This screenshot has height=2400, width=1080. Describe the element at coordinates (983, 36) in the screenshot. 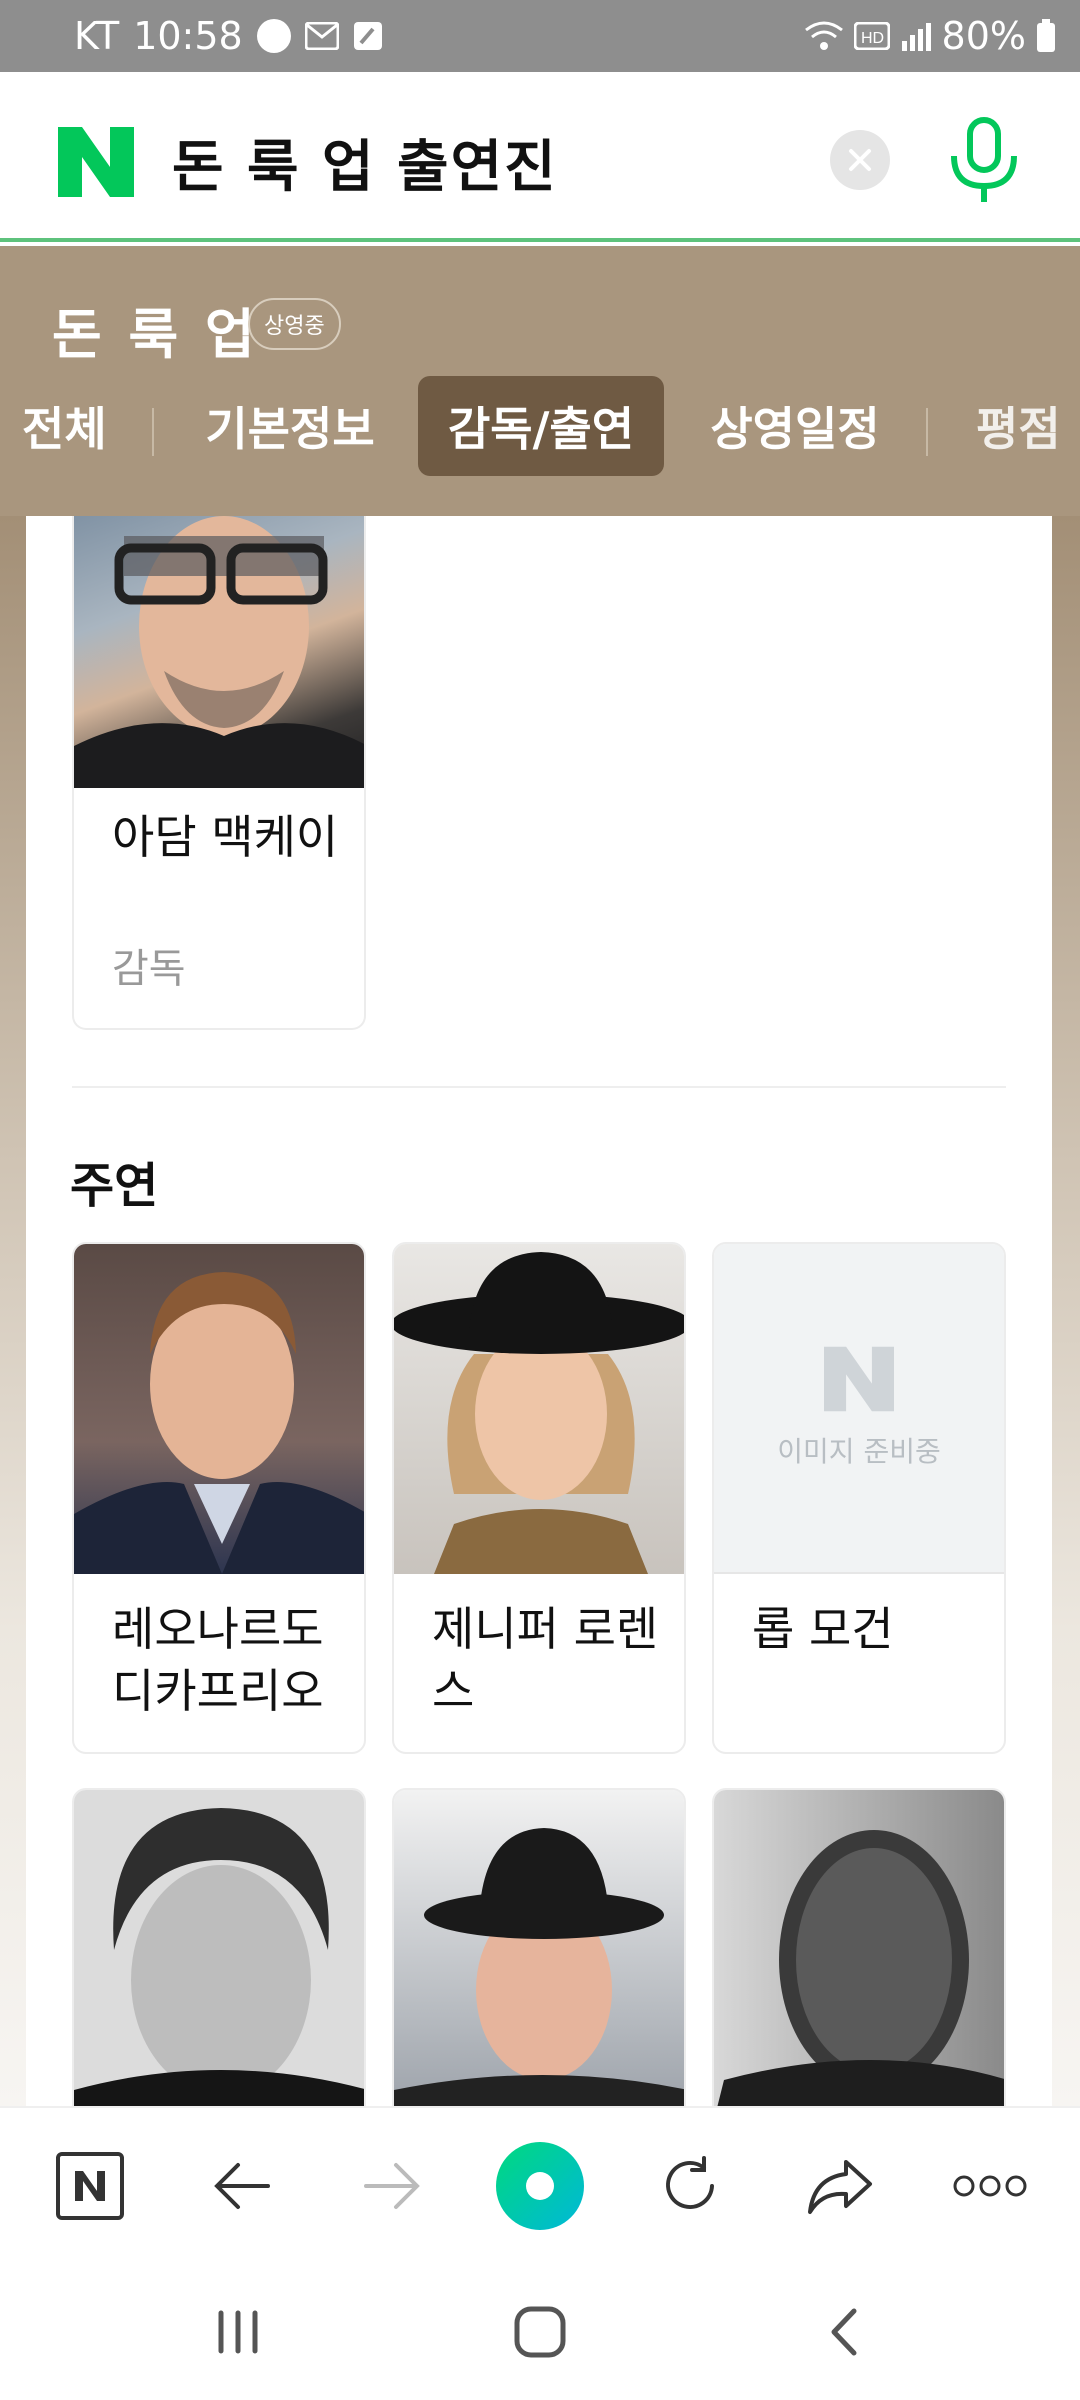

I see `battery-percent: 80%` at that location.